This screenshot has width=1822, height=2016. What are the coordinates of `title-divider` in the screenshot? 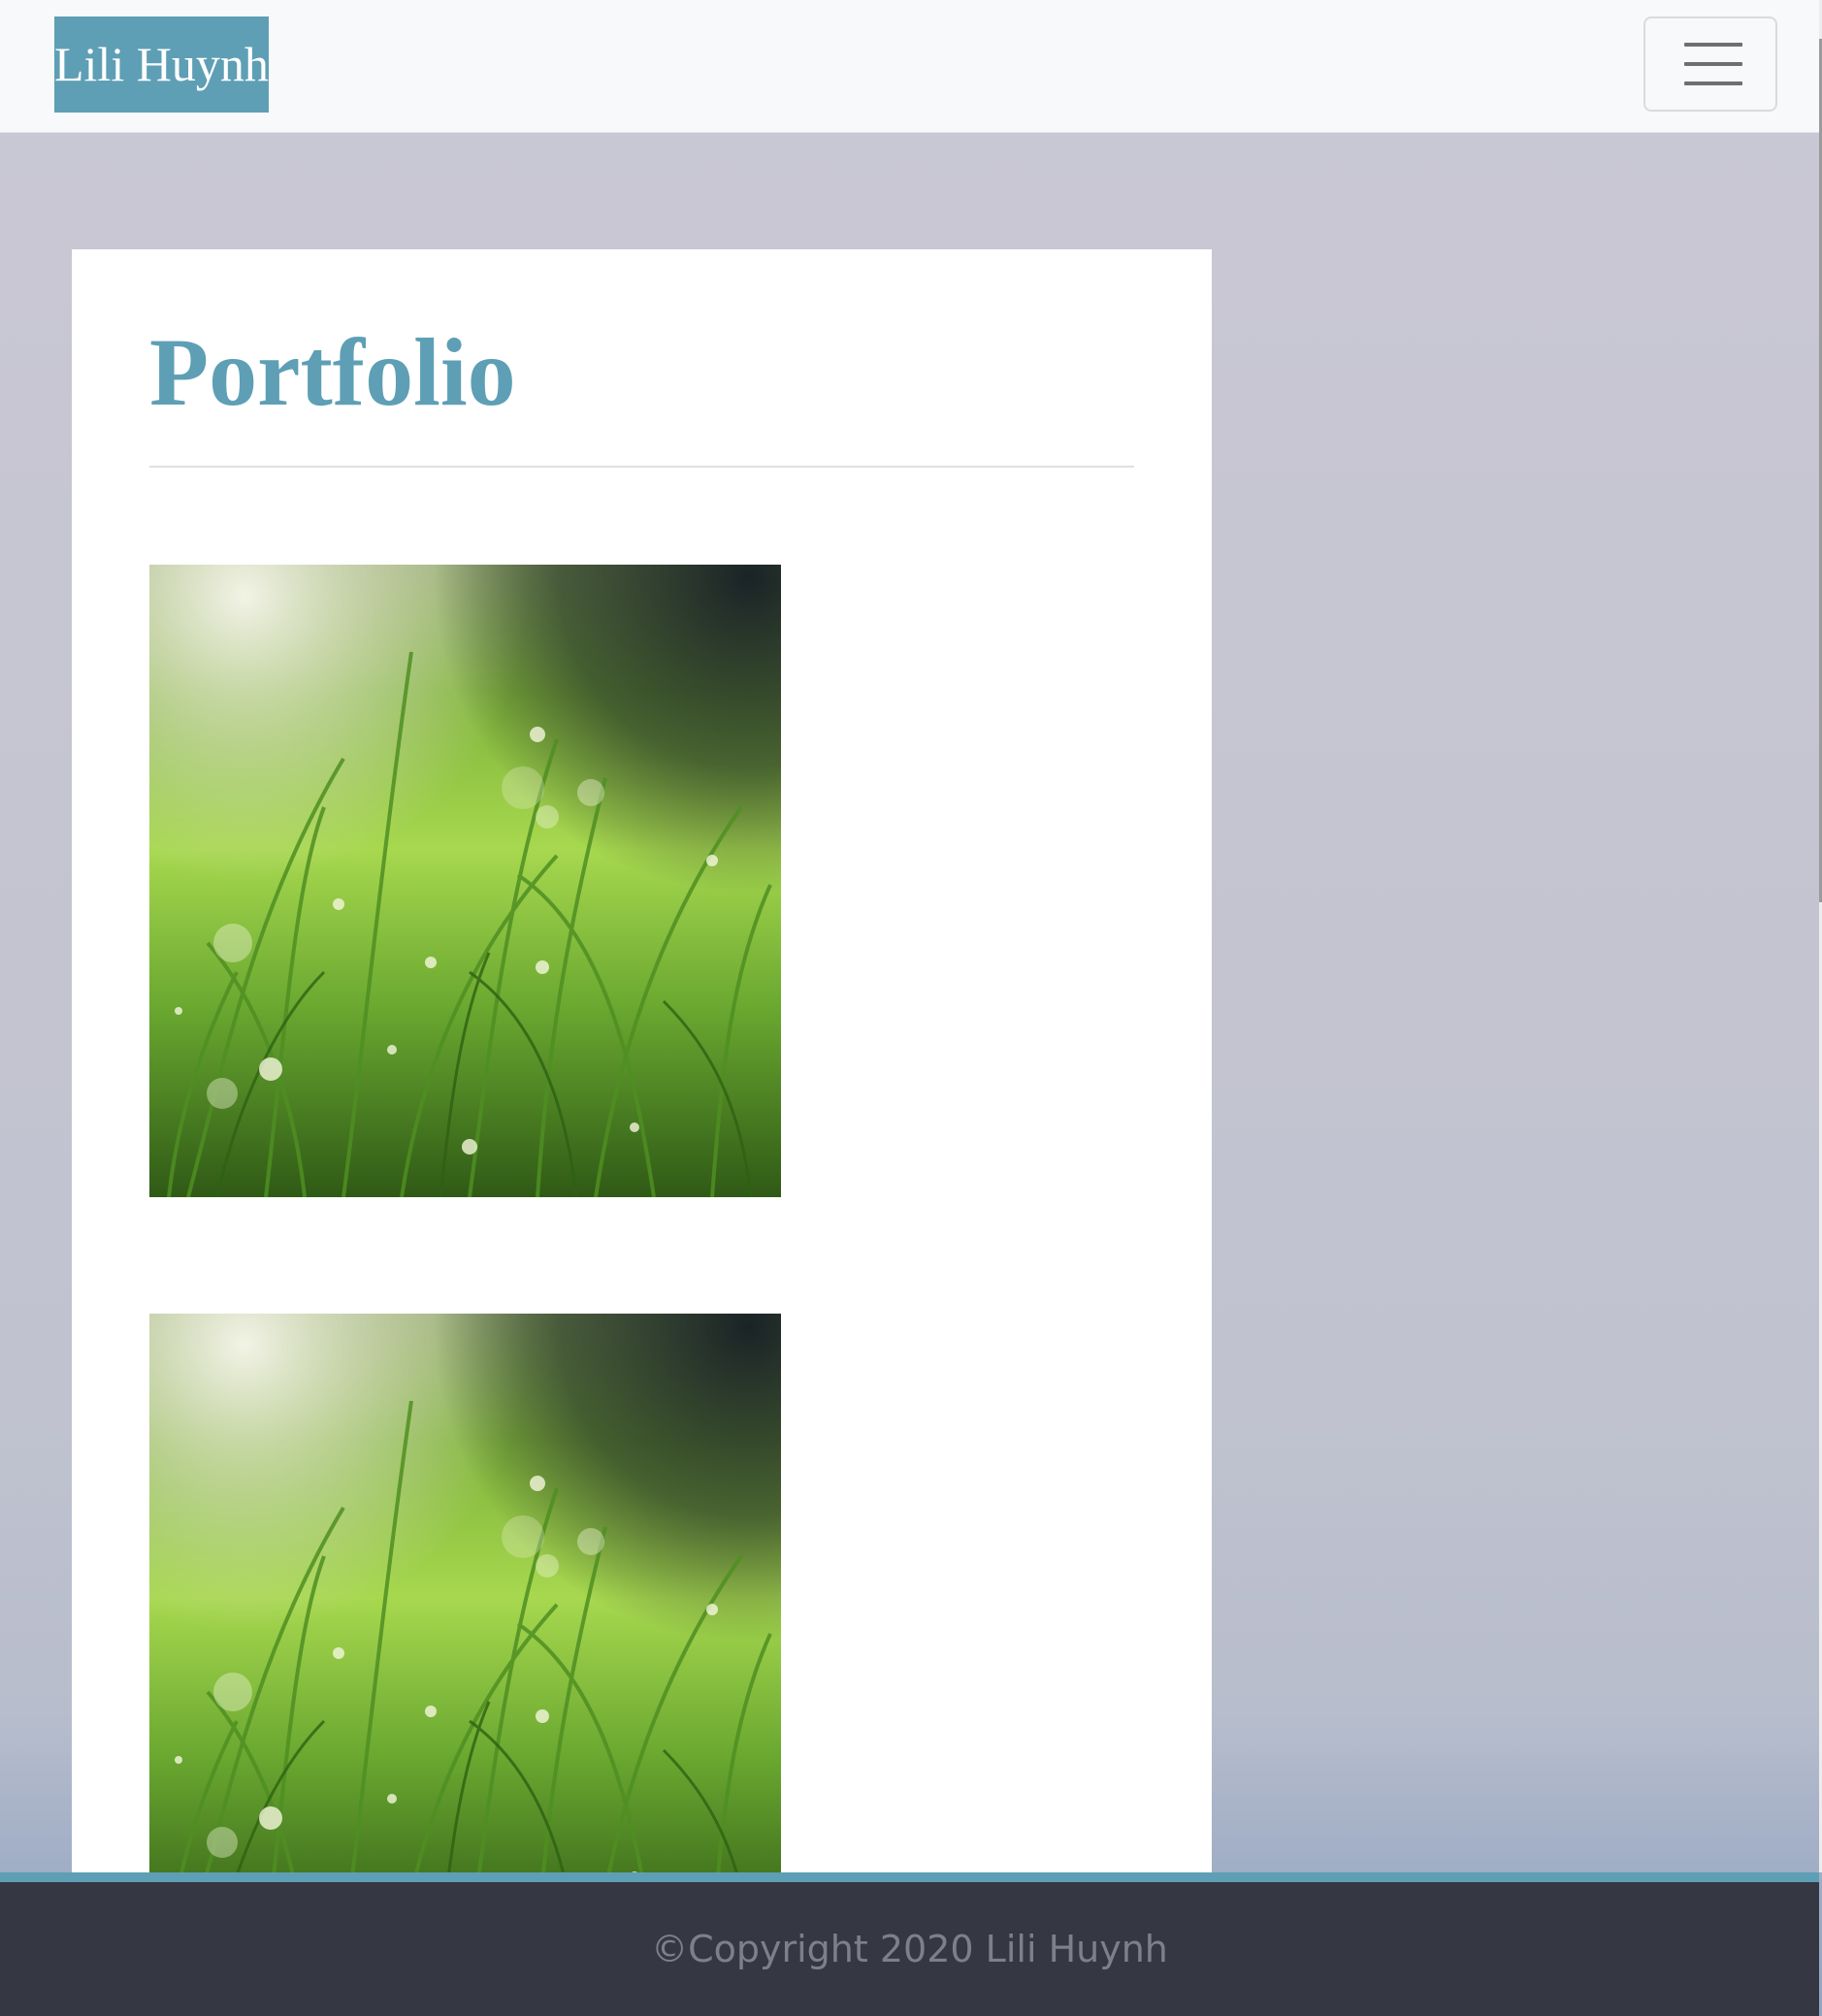 It's located at (641, 467).